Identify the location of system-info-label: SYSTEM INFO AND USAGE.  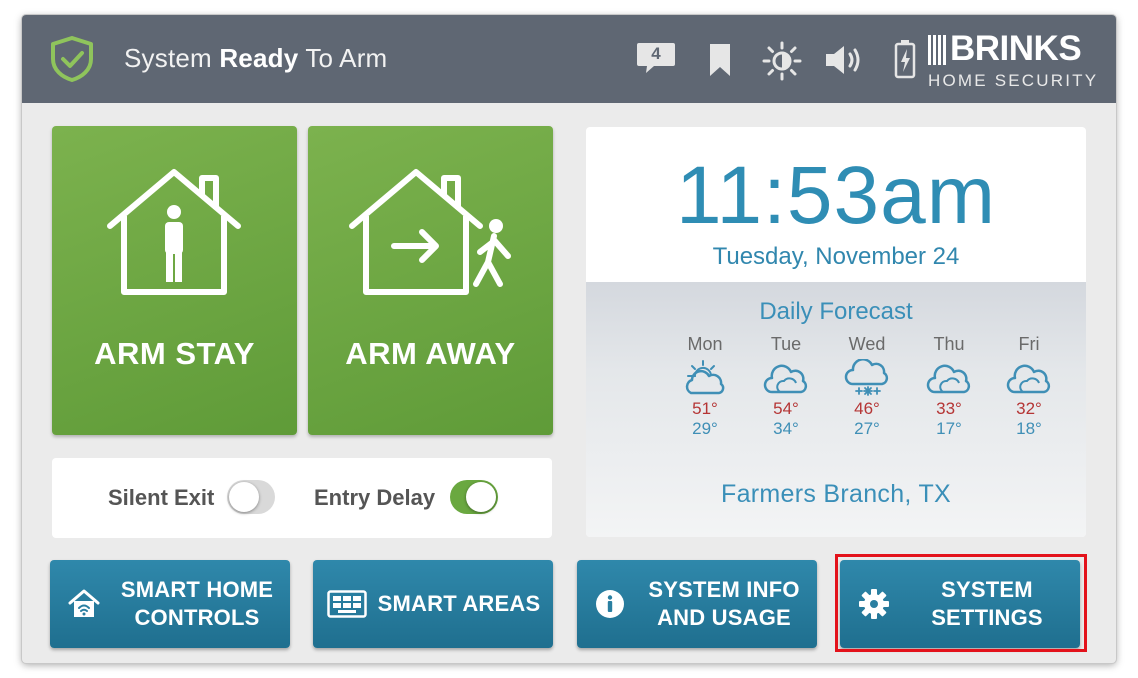
(724, 604).